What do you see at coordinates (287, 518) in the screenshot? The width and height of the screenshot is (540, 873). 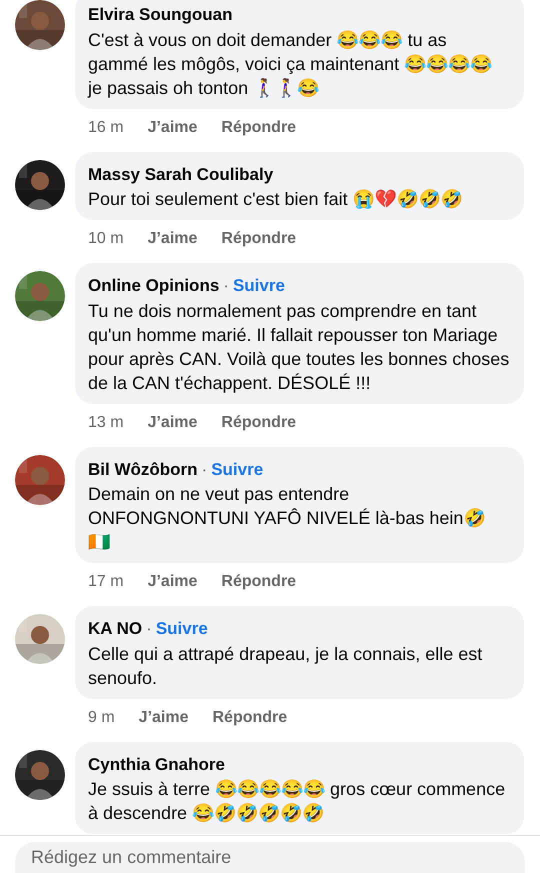 I see `comment-text: Demain on ne veut pas entendre ONFONGNONTUNI YAFÔ NIVELÉ là-bas hein🤣 🇨🇮` at bounding box center [287, 518].